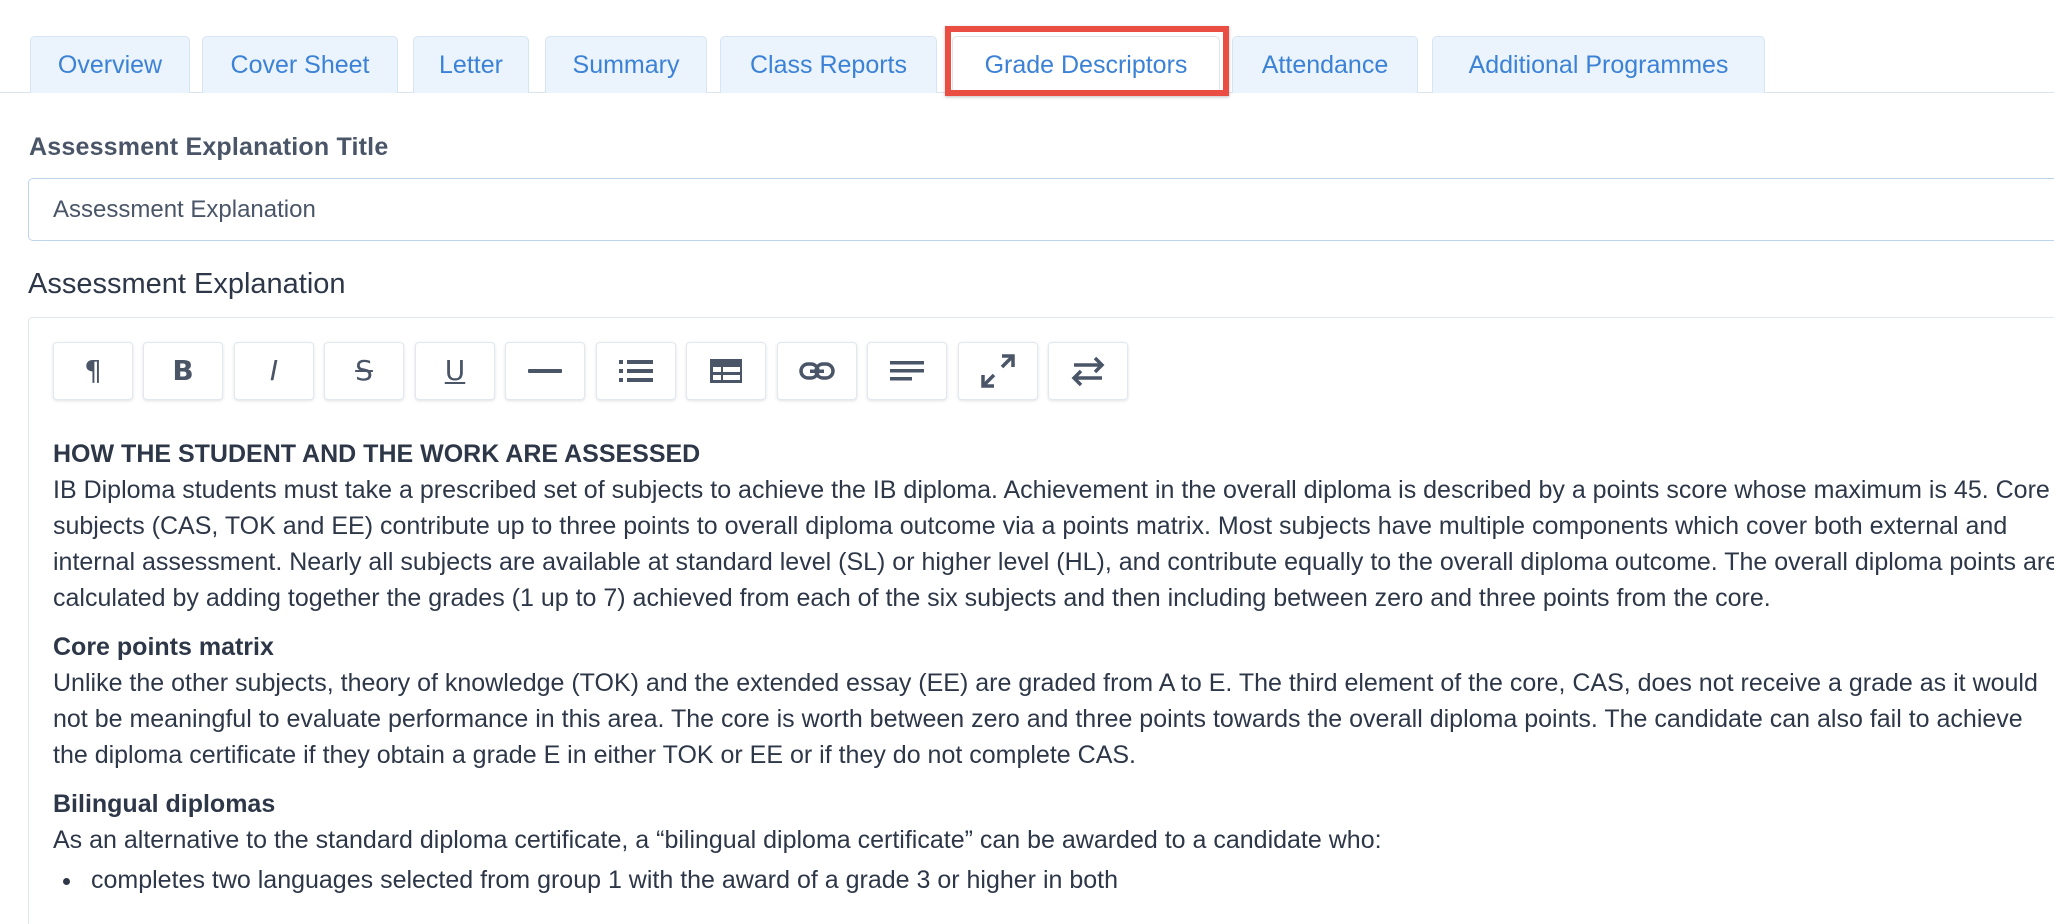  What do you see at coordinates (626, 64) in the screenshot?
I see `tab-summary: Summary` at bounding box center [626, 64].